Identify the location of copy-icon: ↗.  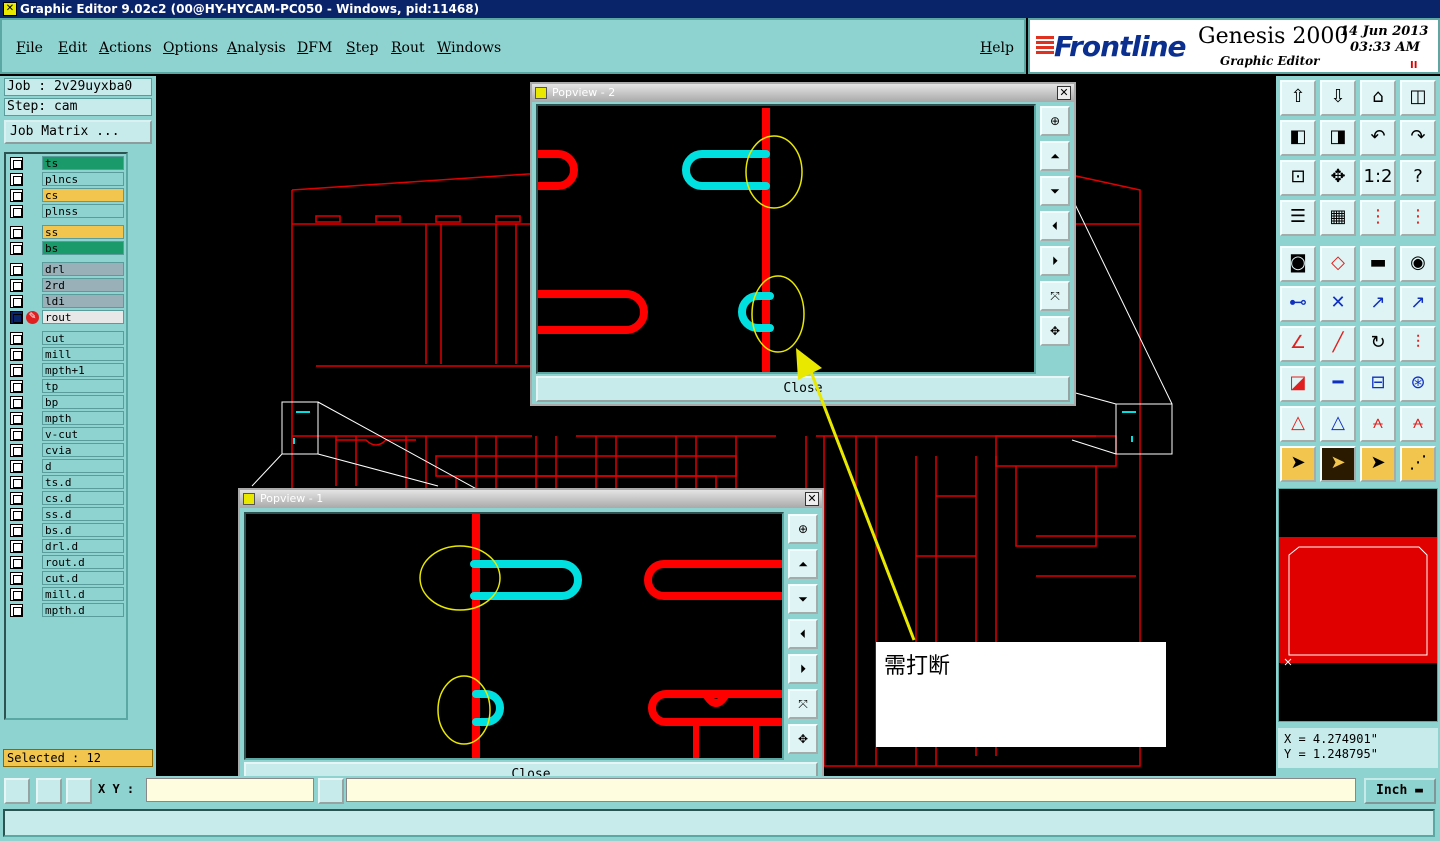
(1418, 304).